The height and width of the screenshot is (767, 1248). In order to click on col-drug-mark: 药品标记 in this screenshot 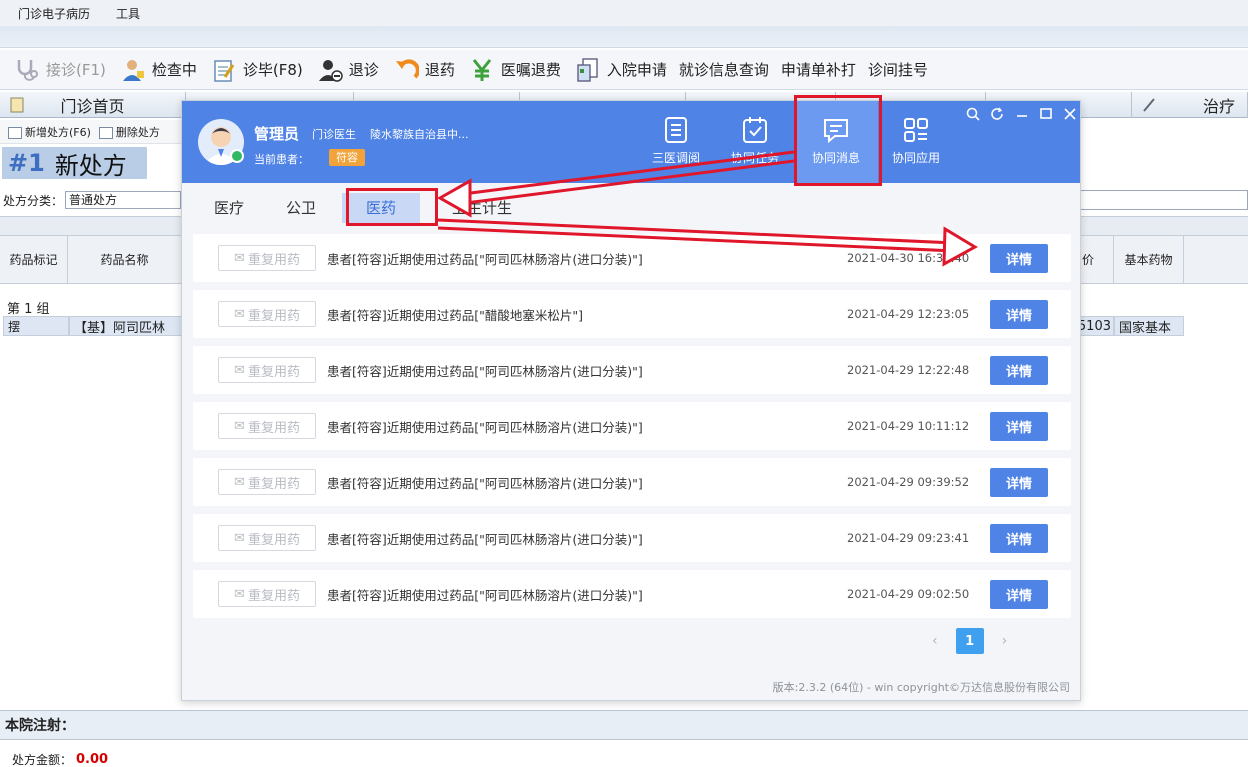, I will do `click(34, 260)`.